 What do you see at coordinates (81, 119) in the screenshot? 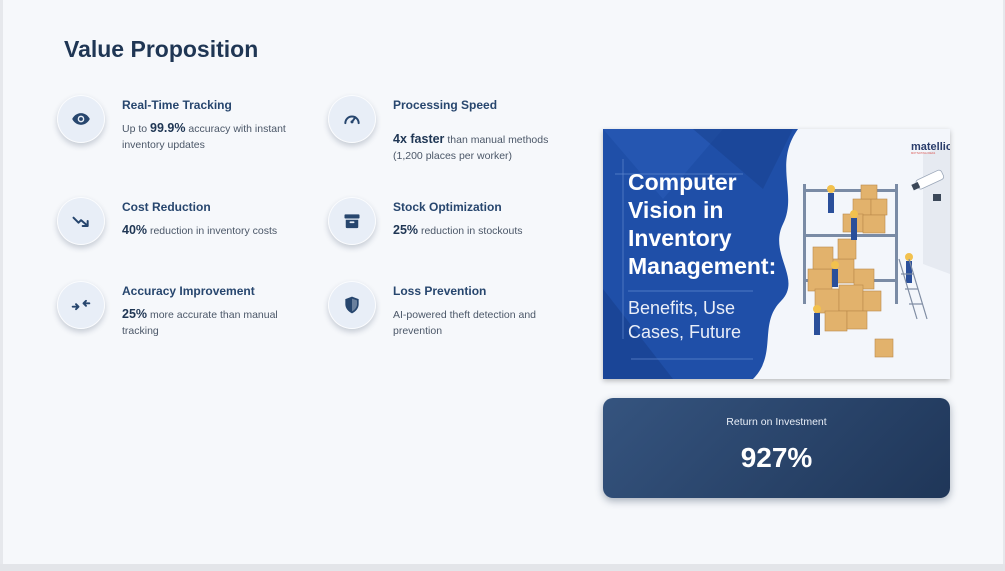
I see `eye-icon` at bounding box center [81, 119].